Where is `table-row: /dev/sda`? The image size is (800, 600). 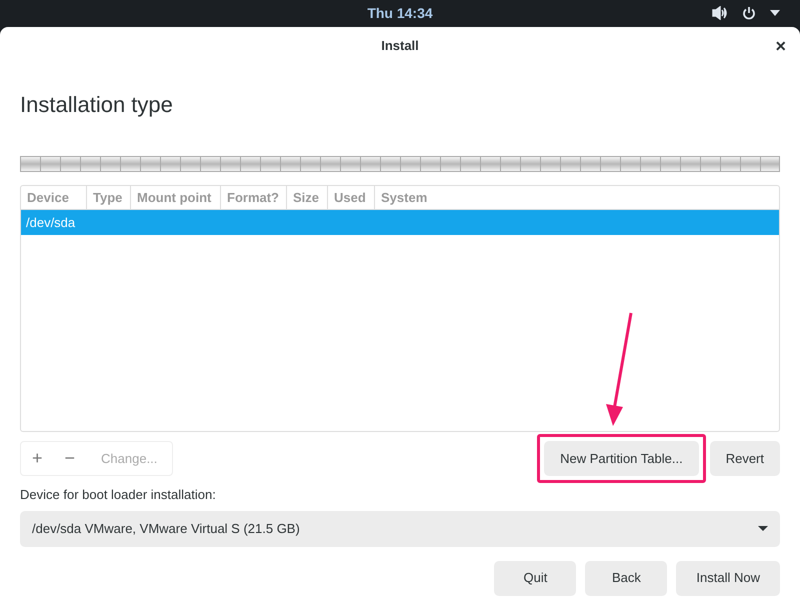 table-row: /dev/sda is located at coordinates (400, 222).